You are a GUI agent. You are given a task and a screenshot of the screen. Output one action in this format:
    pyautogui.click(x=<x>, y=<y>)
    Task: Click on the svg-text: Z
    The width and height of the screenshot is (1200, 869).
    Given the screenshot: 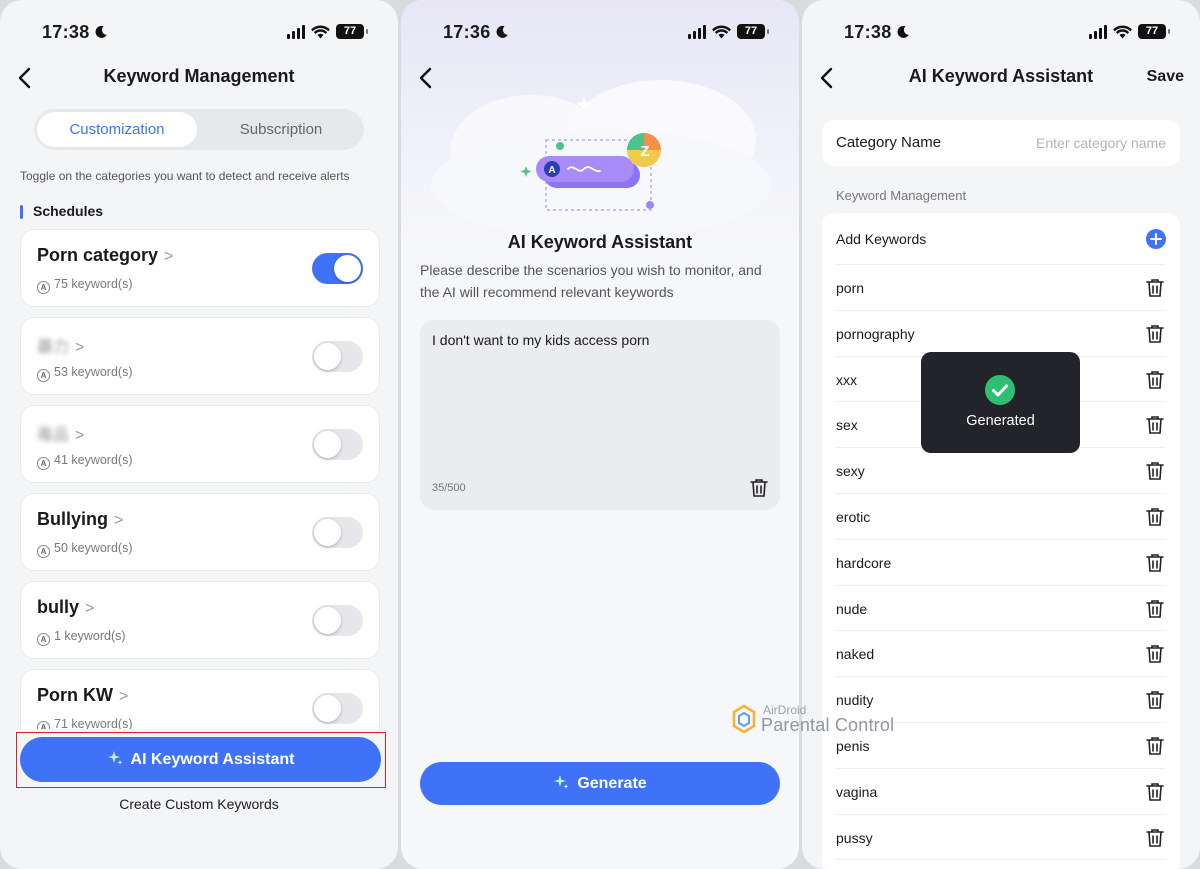 What is the action you would take?
    pyautogui.click(x=644, y=151)
    